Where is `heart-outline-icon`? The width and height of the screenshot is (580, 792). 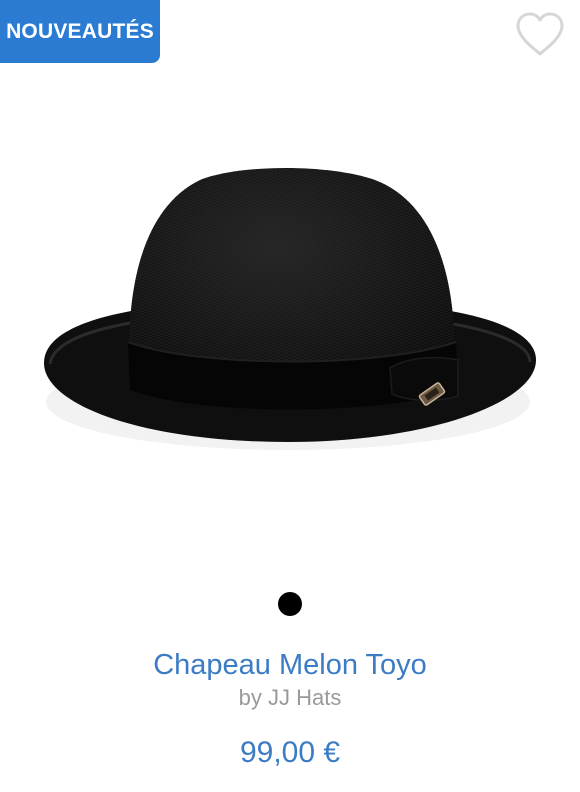
heart-outline-icon is located at coordinates (540, 34).